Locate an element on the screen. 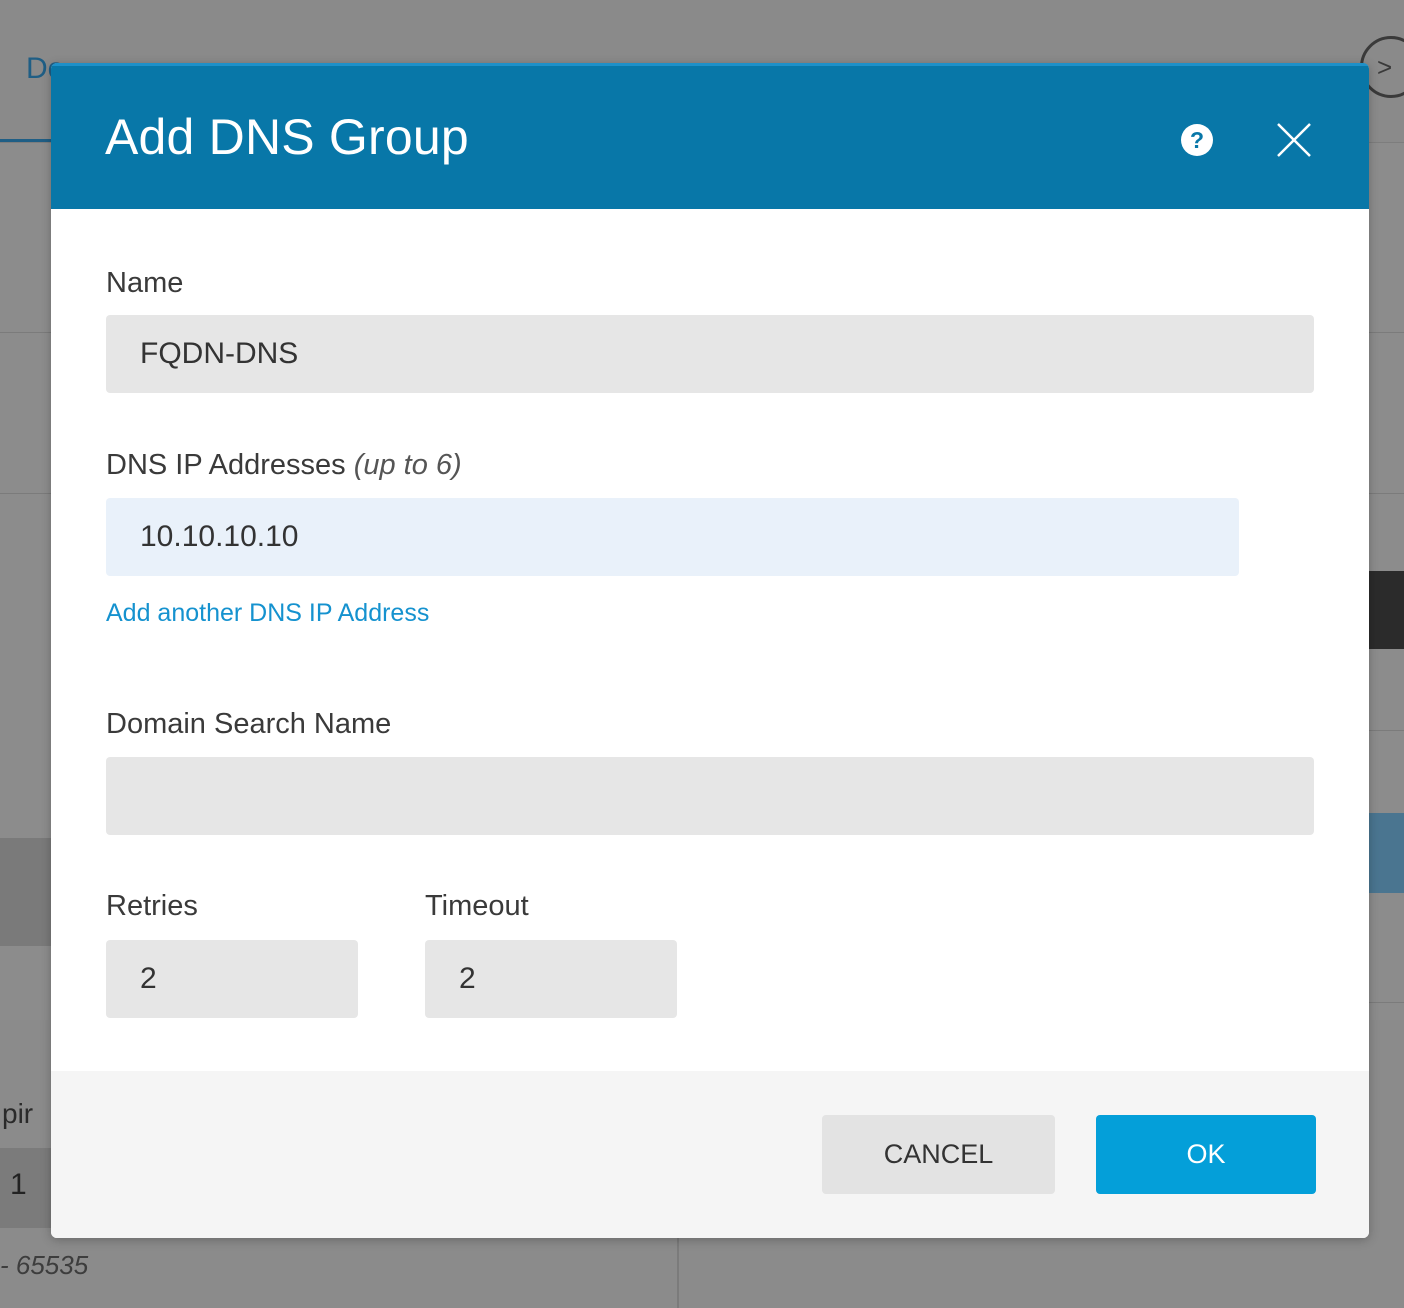  cancel-button: CANCEL is located at coordinates (938, 1154).